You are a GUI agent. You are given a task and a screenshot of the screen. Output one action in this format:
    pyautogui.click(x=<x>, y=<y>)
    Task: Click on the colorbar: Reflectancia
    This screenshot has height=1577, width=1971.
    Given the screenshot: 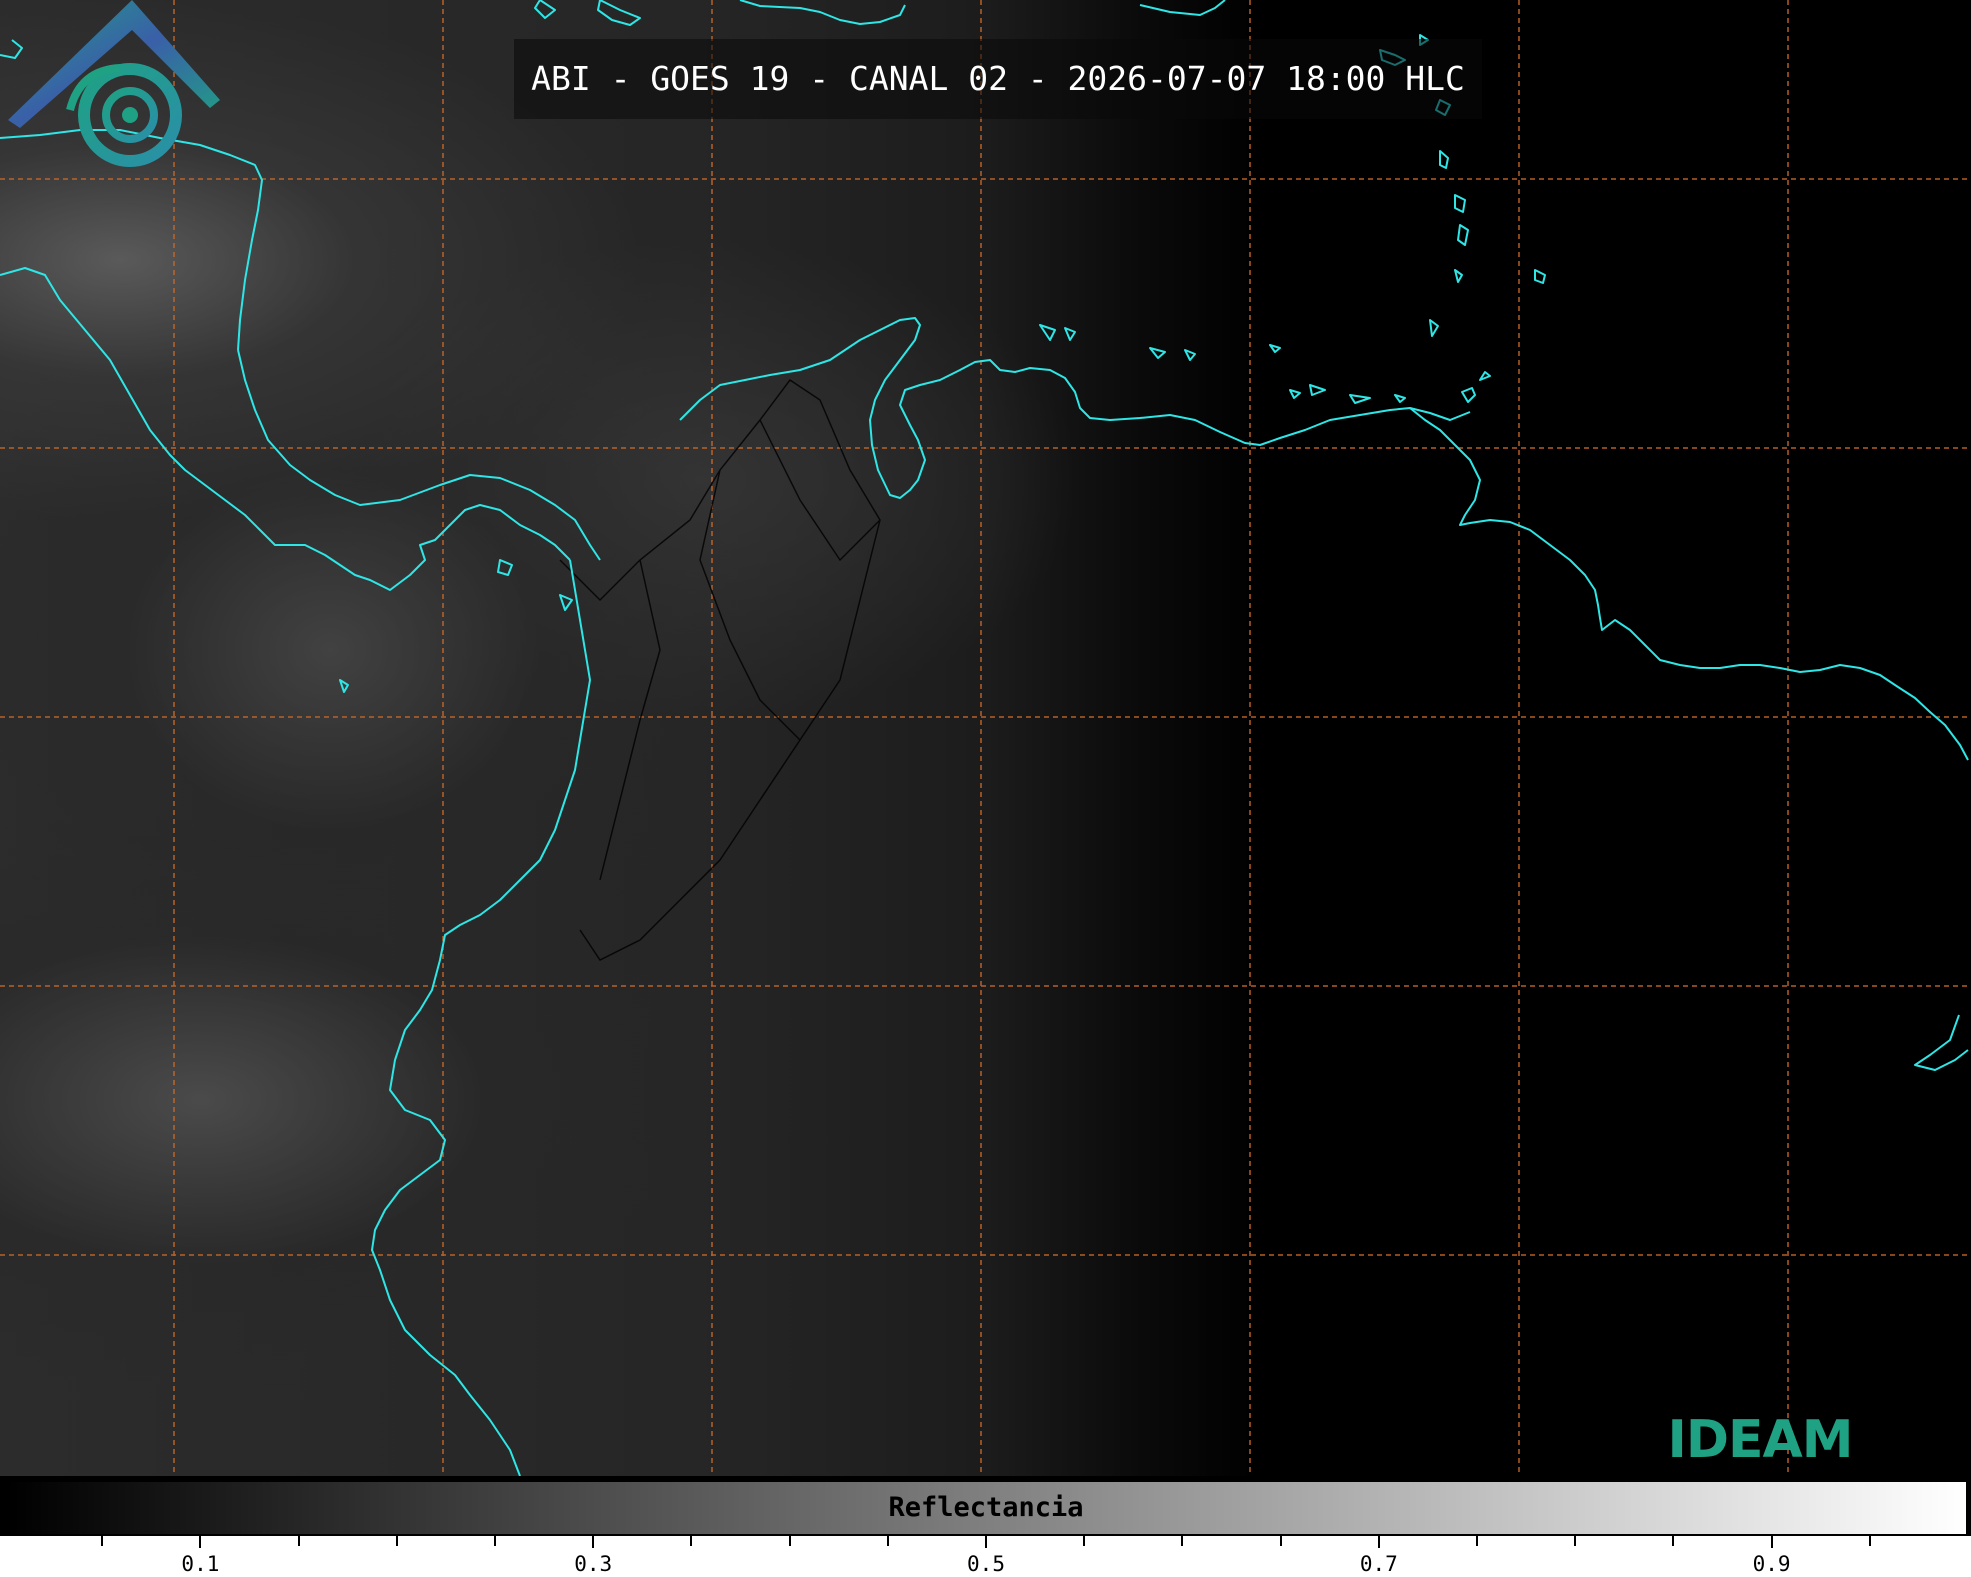 What is the action you would take?
    pyautogui.click(x=986, y=1508)
    